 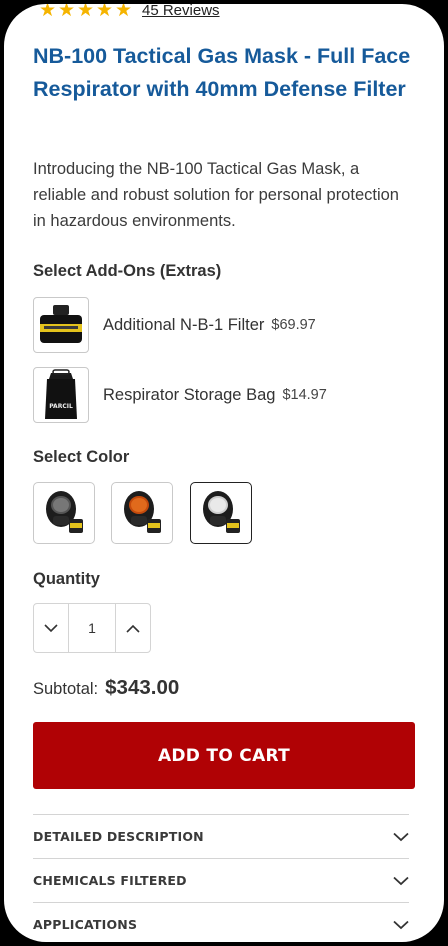 I want to click on quantity-value: 1, so click(x=92, y=628).